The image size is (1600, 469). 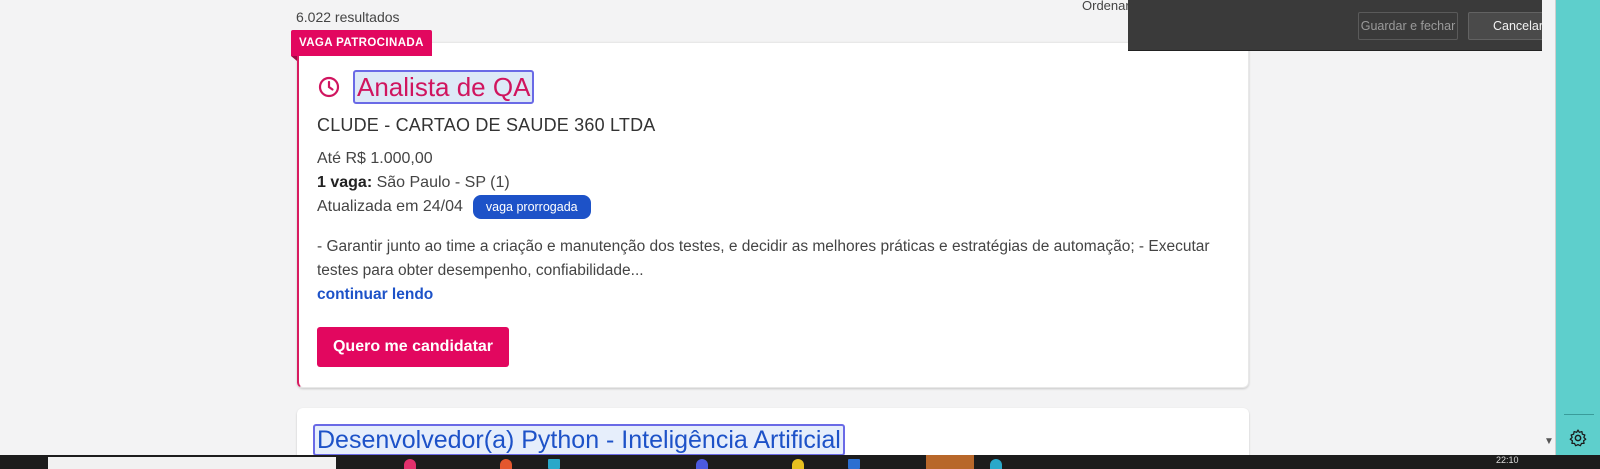 What do you see at coordinates (443, 182) in the screenshot?
I see `location-text: São Paulo - SP (1)` at bounding box center [443, 182].